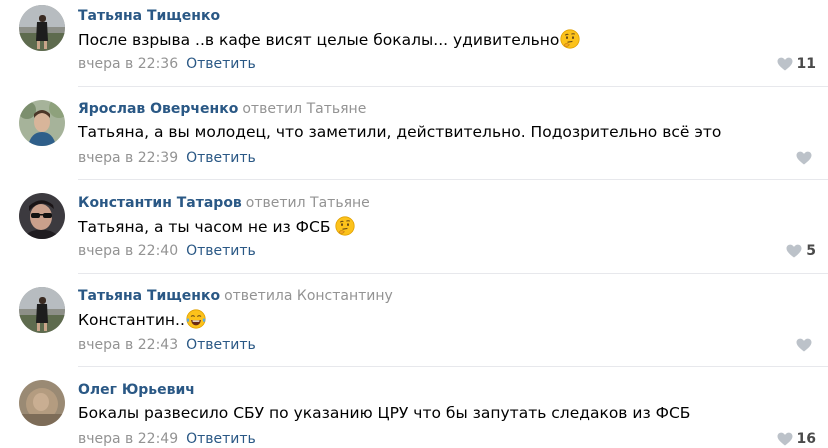  I want to click on comment-date: вчера в 22:40, so click(128, 251).